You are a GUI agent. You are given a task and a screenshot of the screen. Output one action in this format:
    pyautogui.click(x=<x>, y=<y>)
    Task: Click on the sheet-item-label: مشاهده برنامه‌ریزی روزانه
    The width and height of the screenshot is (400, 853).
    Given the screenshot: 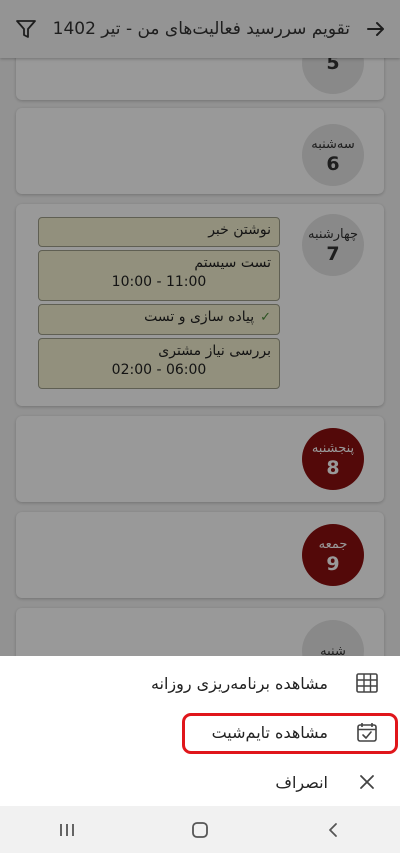 What is the action you would take?
    pyautogui.click(x=239, y=683)
    